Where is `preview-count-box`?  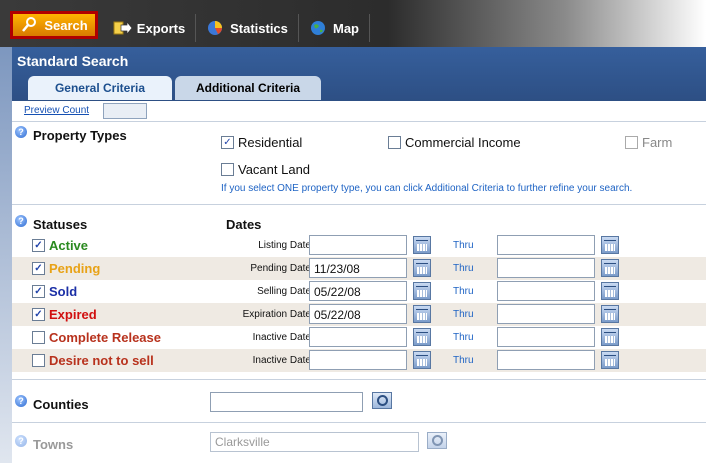 preview-count-box is located at coordinates (125, 111).